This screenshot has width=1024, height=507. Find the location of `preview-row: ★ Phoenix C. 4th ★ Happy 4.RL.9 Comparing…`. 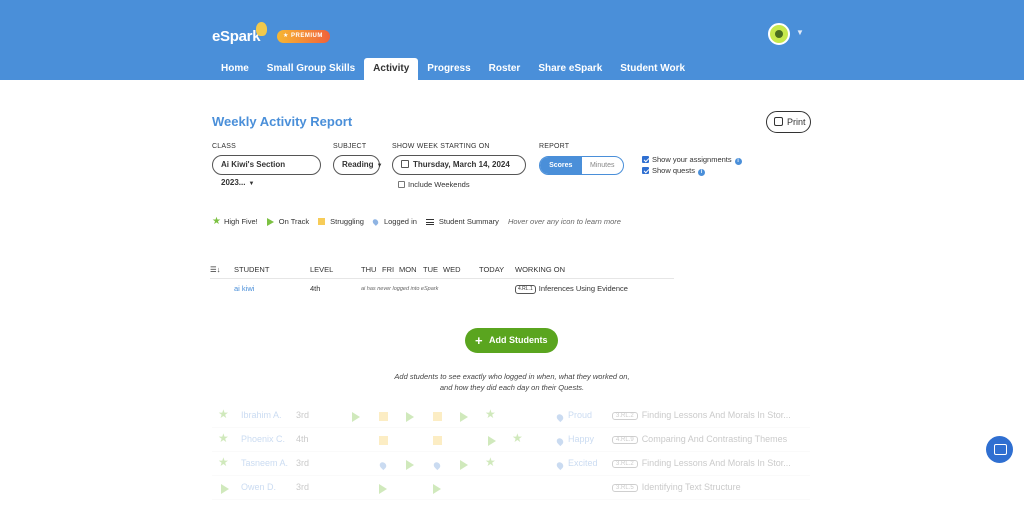

preview-row: ★ Phoenix C. 4th ★ Happy 4.RL.9 Comparing… is located at coordinates (511, 440).